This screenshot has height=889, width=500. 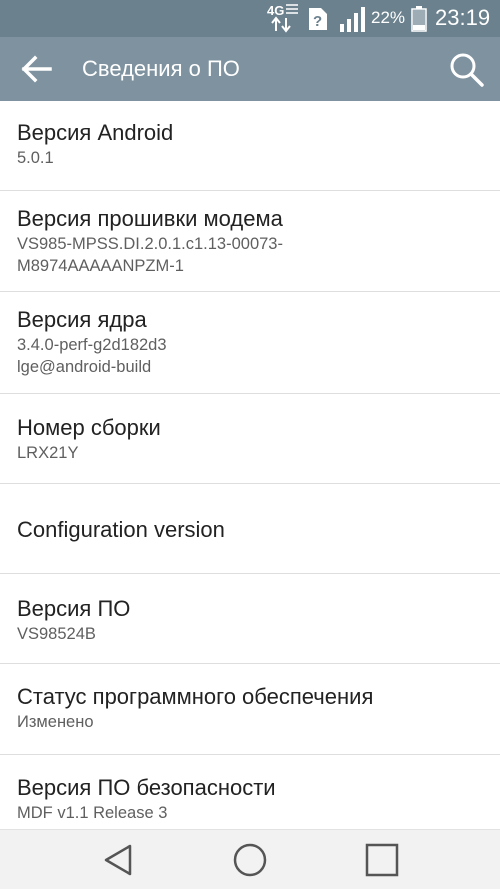 I want to click on list-item-title: Версия ПО, so click(x=74, y=608).